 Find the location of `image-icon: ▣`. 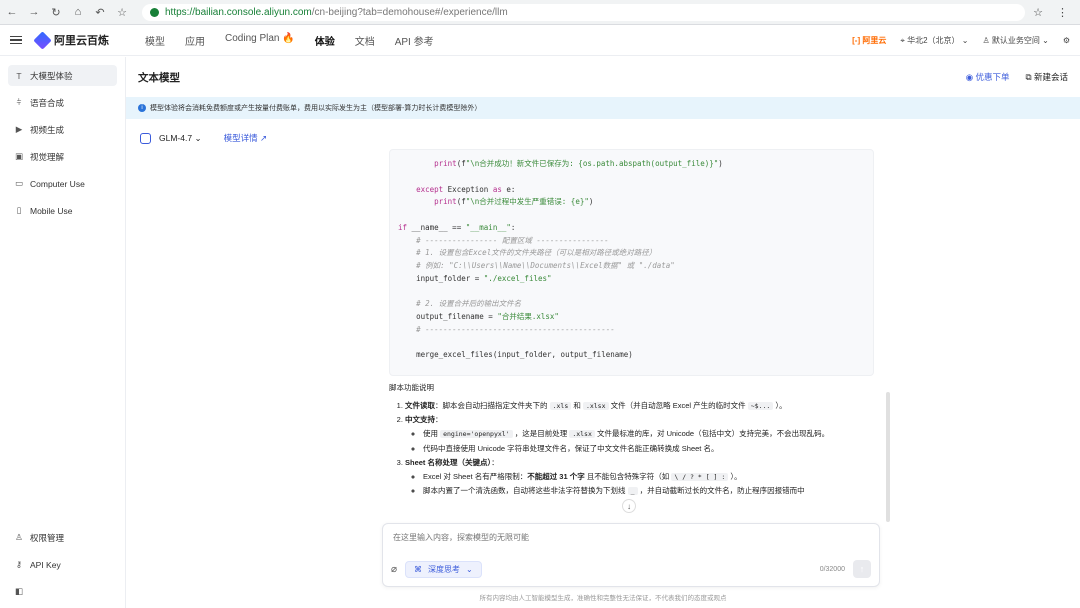

image-icon: ▣ is located at coordinates (19, 156).